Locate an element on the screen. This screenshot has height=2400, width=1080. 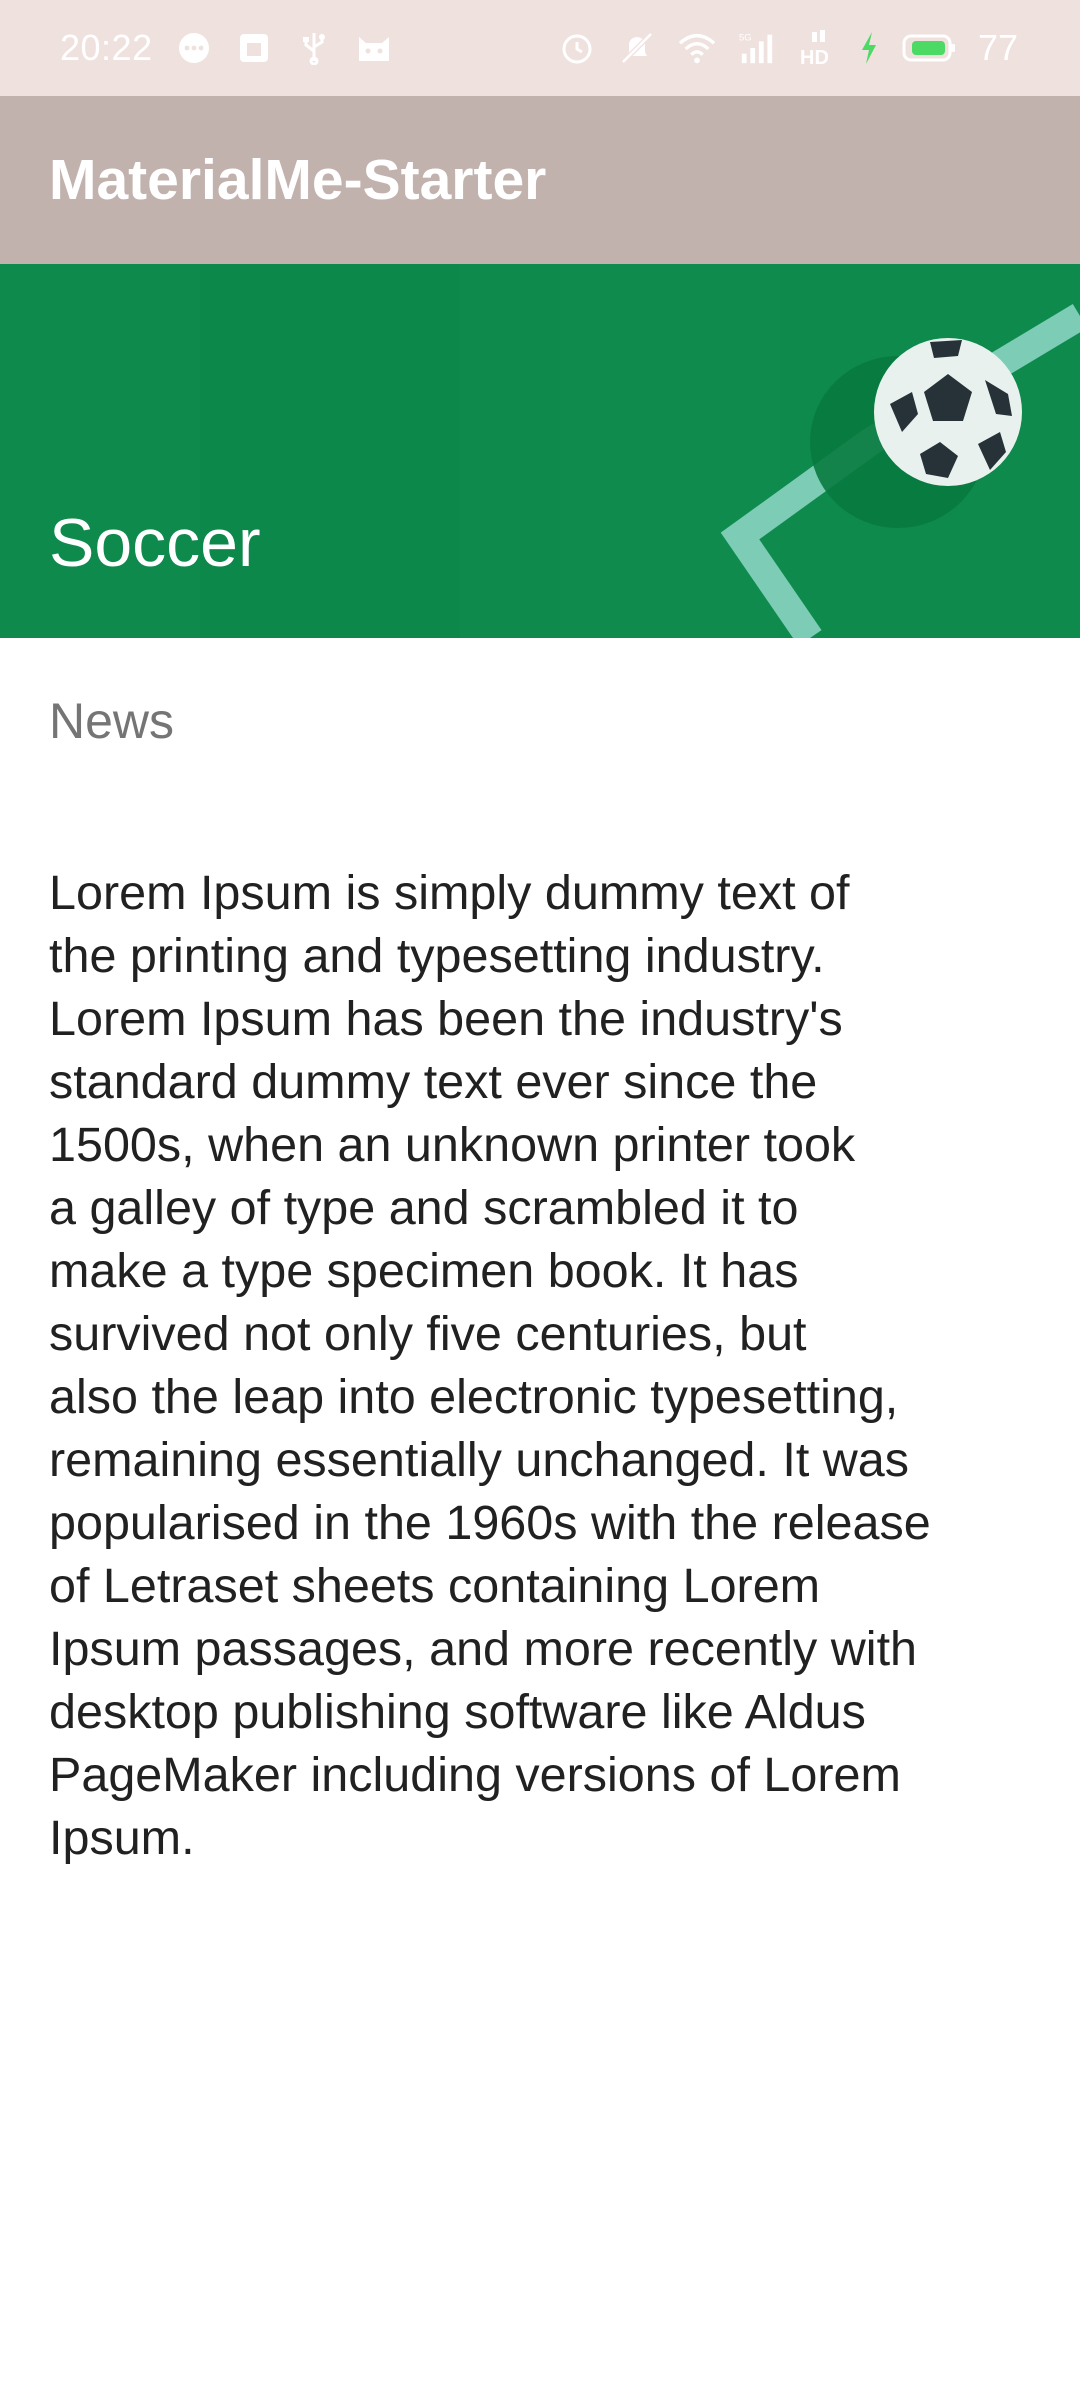
hd-icon: HD is located at coordinates (817, 48).